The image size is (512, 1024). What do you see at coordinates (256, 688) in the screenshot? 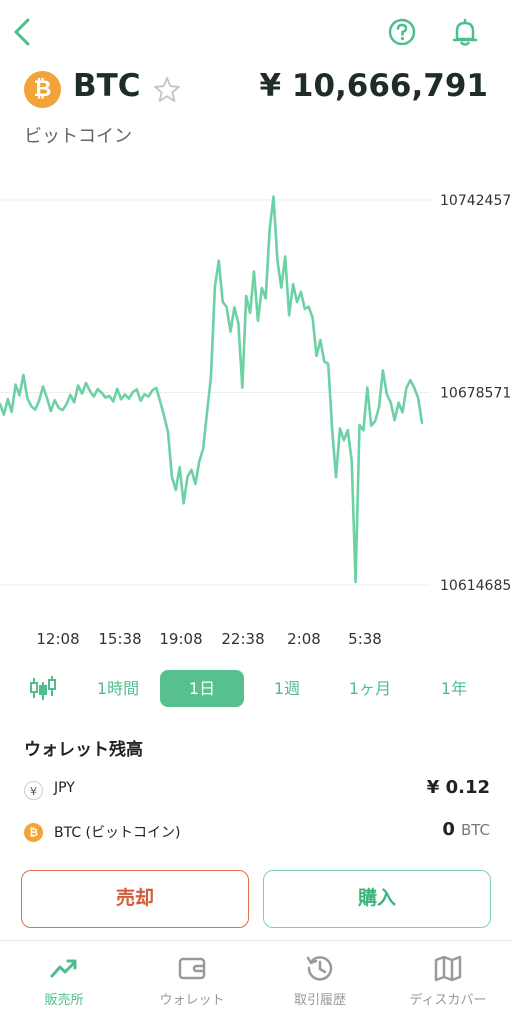
I see `period-selector: 1時間 1日 1週 1ヶ月 1年` at bounding box center [256, 688].